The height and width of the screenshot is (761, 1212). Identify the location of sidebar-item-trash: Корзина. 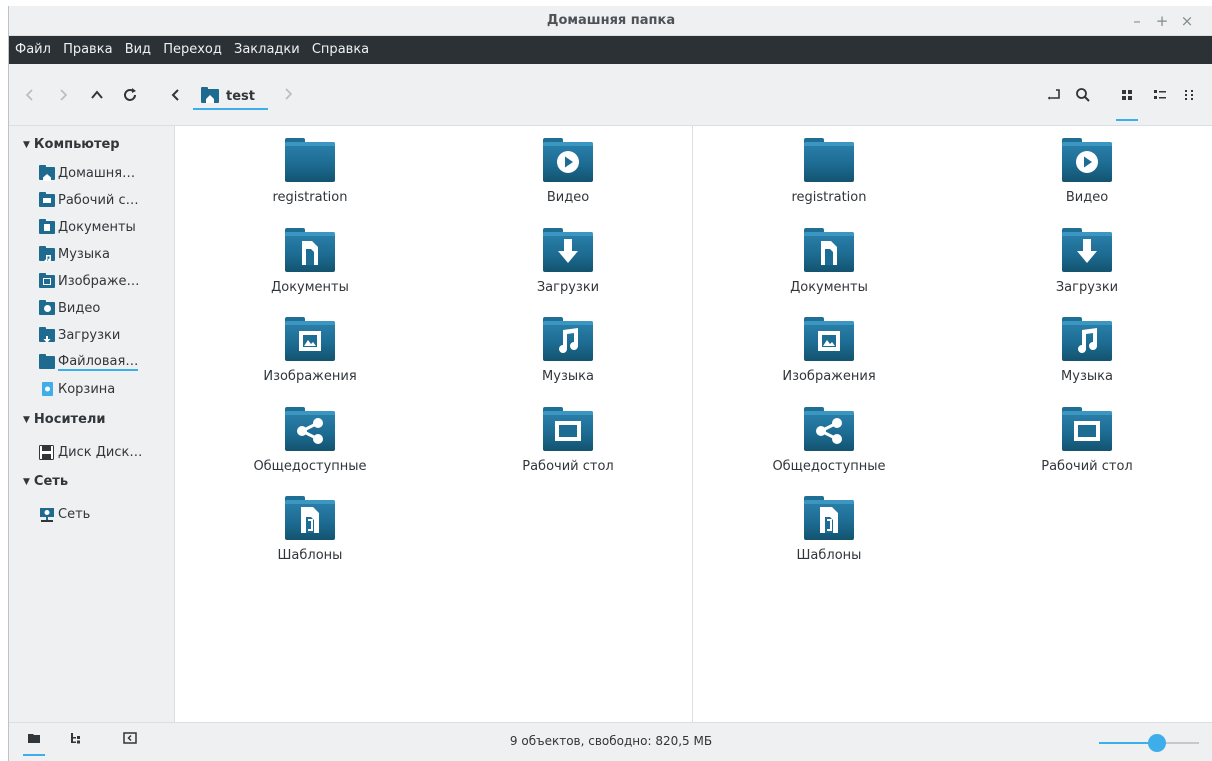
(77, 389).